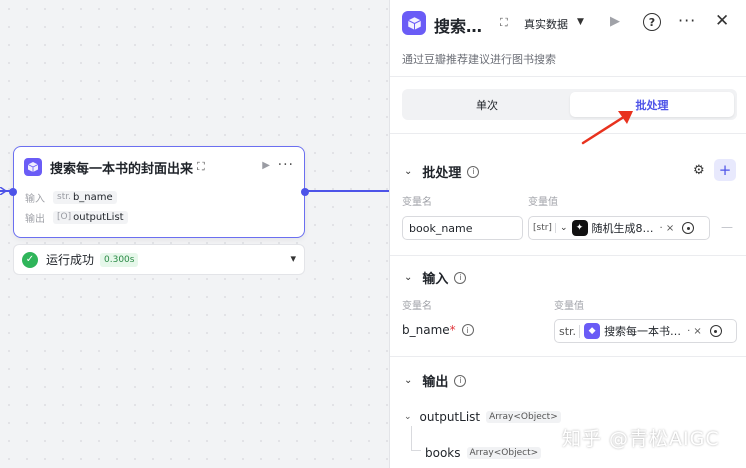  What do you see at coordinates (348, 191) in the screenshot?
I see `outgoing-edge` at bounding box center [348, 191].